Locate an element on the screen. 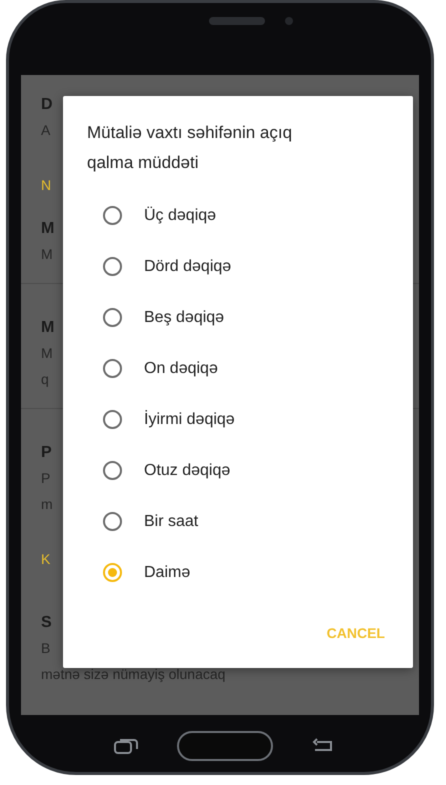  option-label: İyirmi dəqiqə is located at coordinates (189, 420).